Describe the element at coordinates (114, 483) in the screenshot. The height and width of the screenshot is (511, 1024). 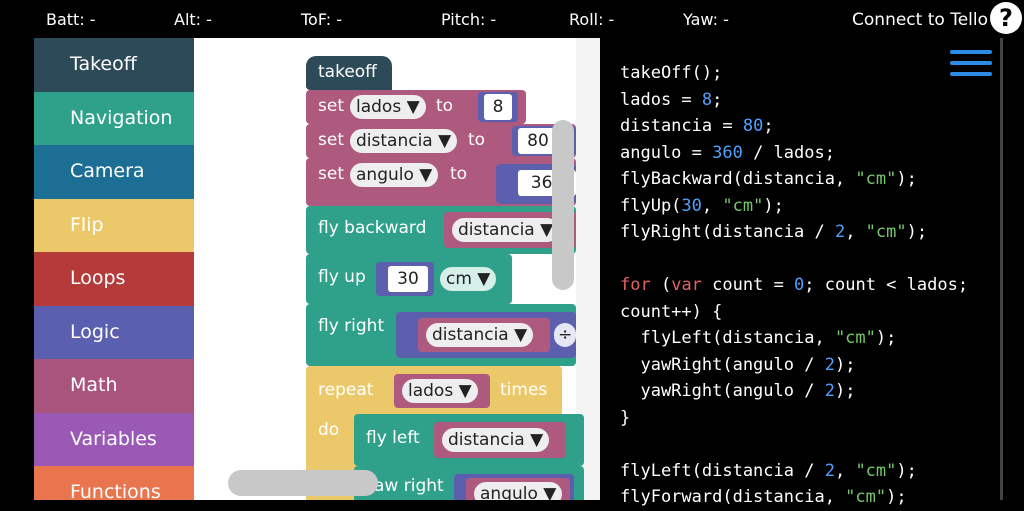
I see `toolbox-category-functions: Functions` at that location.